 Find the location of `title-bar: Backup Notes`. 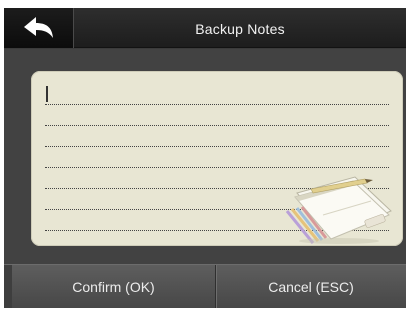

title-bar: Backup Notes is located at coordinates (205, 28).